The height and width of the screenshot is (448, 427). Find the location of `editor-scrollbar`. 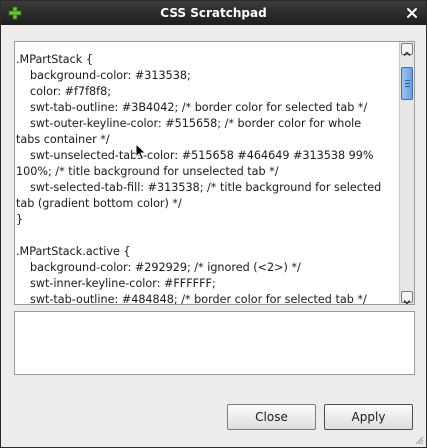

editor-scrollbar is located at coordinates (406, 173).